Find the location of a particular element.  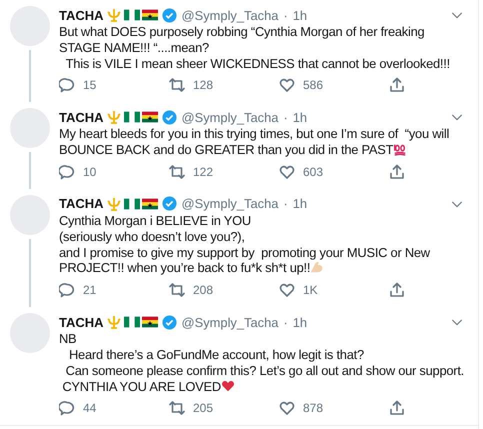

like-count: 603 is located at coordinates (313, 171).